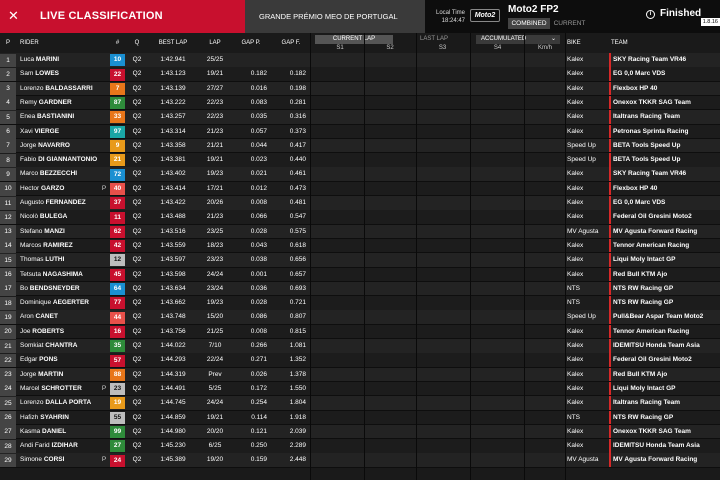 The width and height of the screenshot is (720, 480). I want to click on gap-previous: 0.083, so click(258, 102).